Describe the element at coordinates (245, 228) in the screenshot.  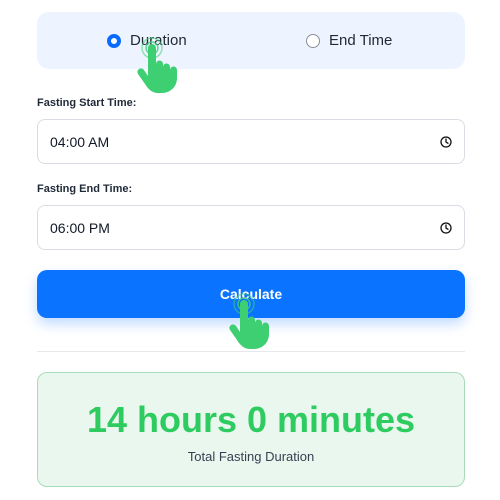
I see `end-time-value: 06:00 PM` at that location.